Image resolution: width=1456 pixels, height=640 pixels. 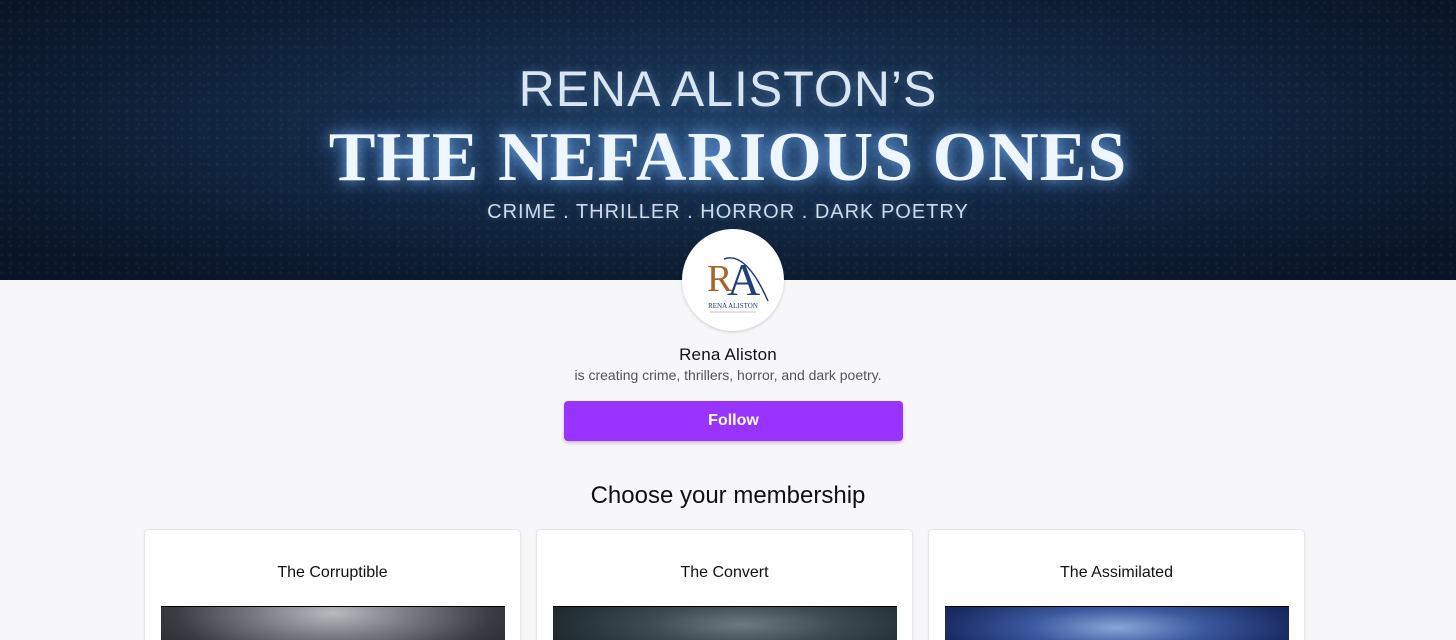 What do you see at coordinates (332, 572) in the screenshot?
I see `tier-name: The Corruptible` at bounding box center [332, 572].